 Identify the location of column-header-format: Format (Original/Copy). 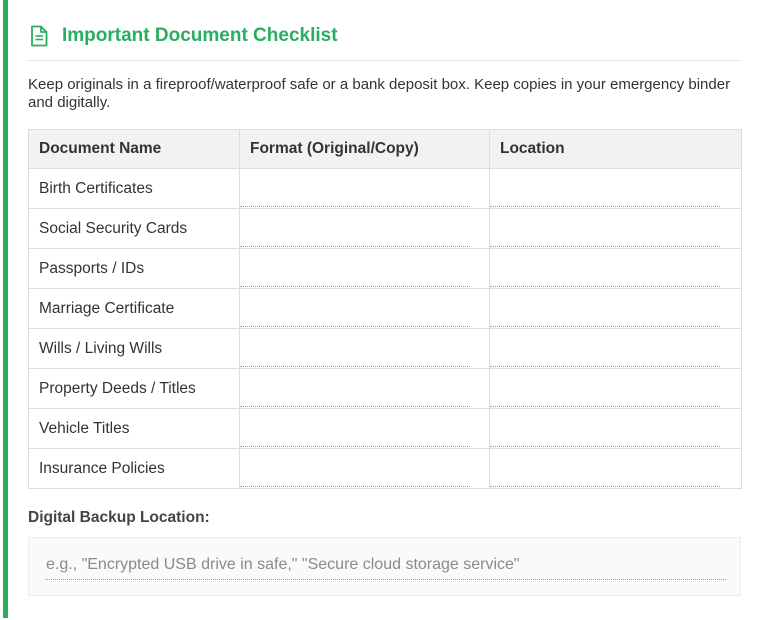
(364, 149).